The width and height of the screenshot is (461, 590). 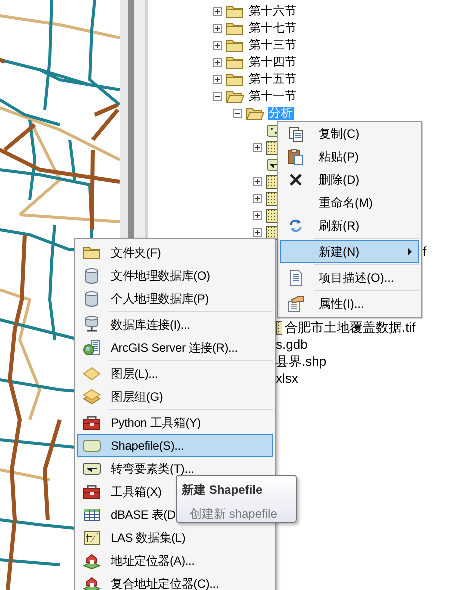 What do you see at coordinates (292, 345) in the screenshot?
I see `tree-item-label: s.gdb` at bounding box center [292, 345].